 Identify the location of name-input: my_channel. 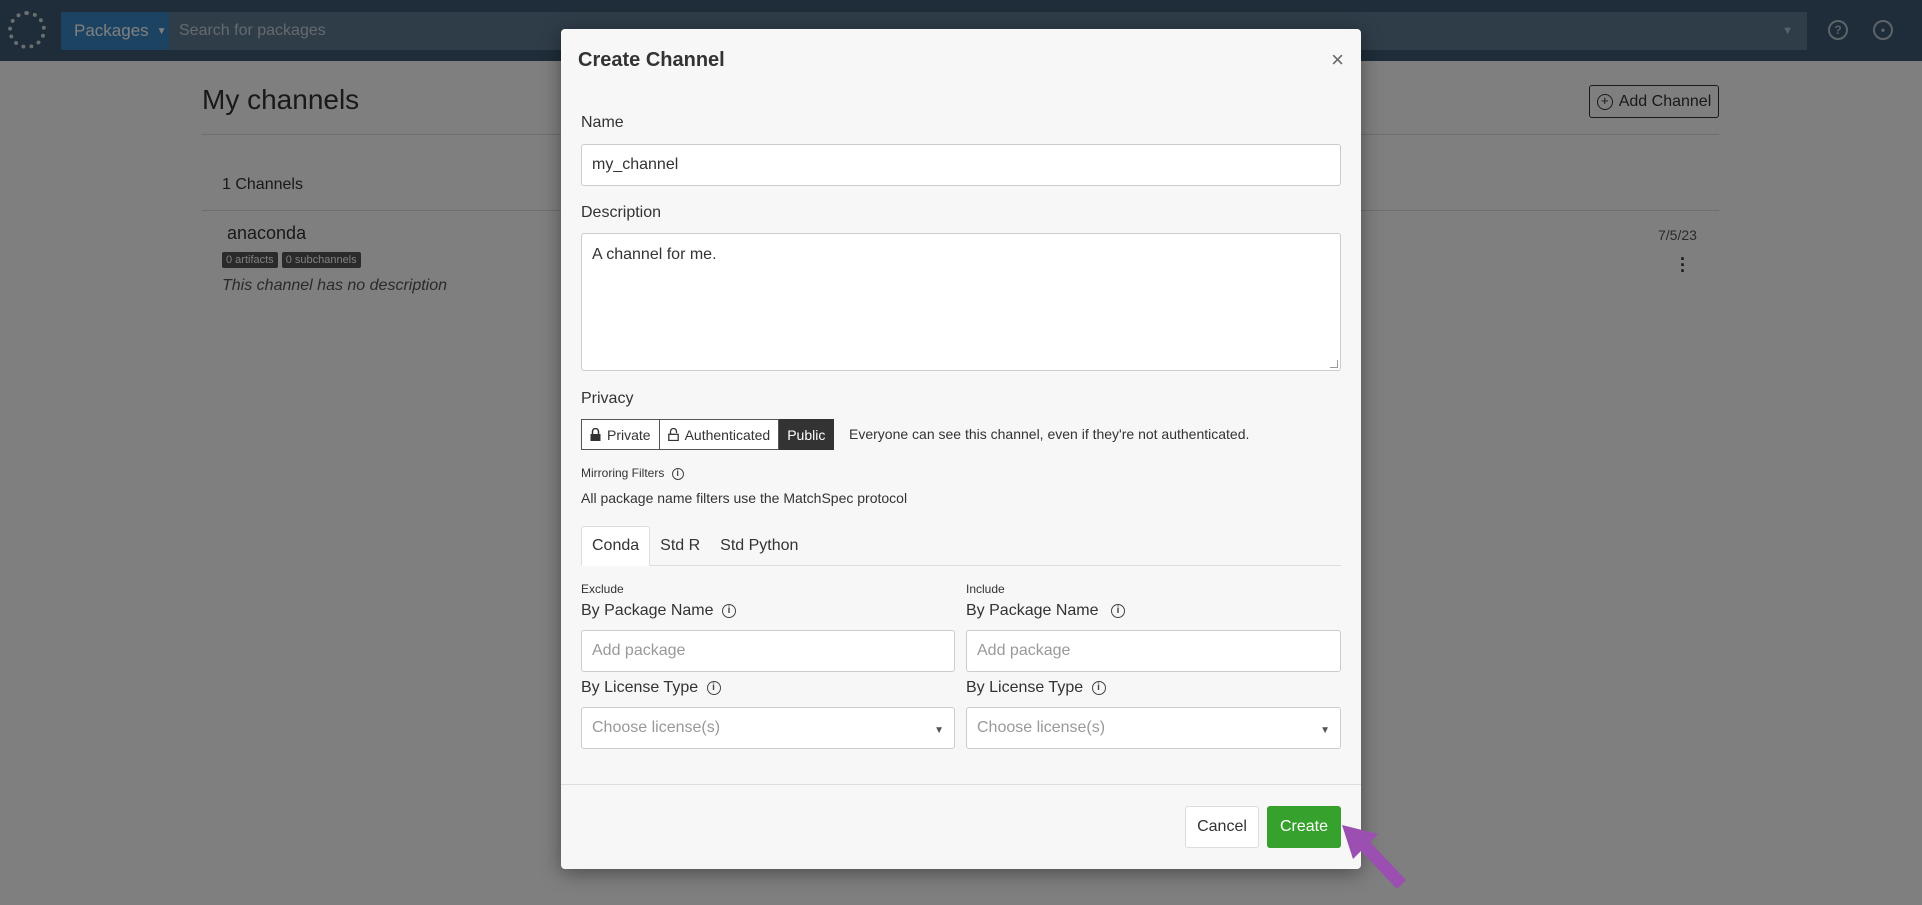
(961, 165).